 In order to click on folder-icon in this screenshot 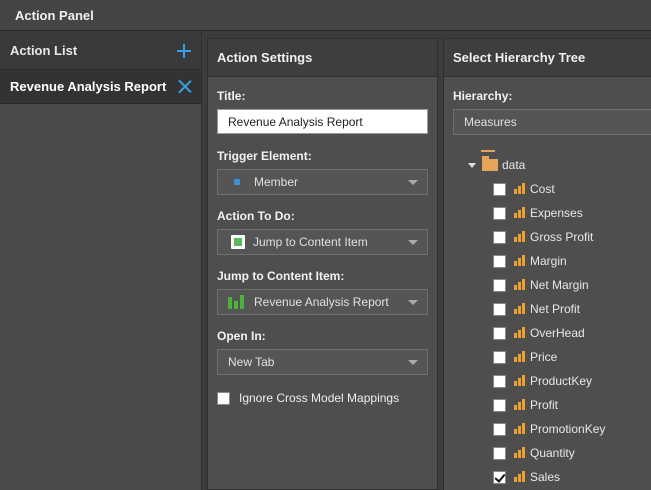, I will do `click(490, 163)`.